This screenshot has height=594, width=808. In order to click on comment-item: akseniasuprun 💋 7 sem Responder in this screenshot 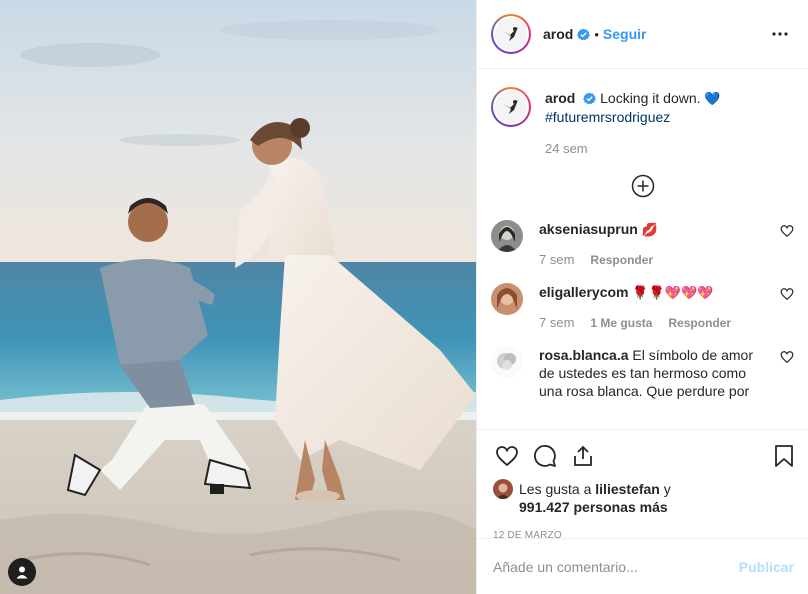, I will do `click(642, 244)`.